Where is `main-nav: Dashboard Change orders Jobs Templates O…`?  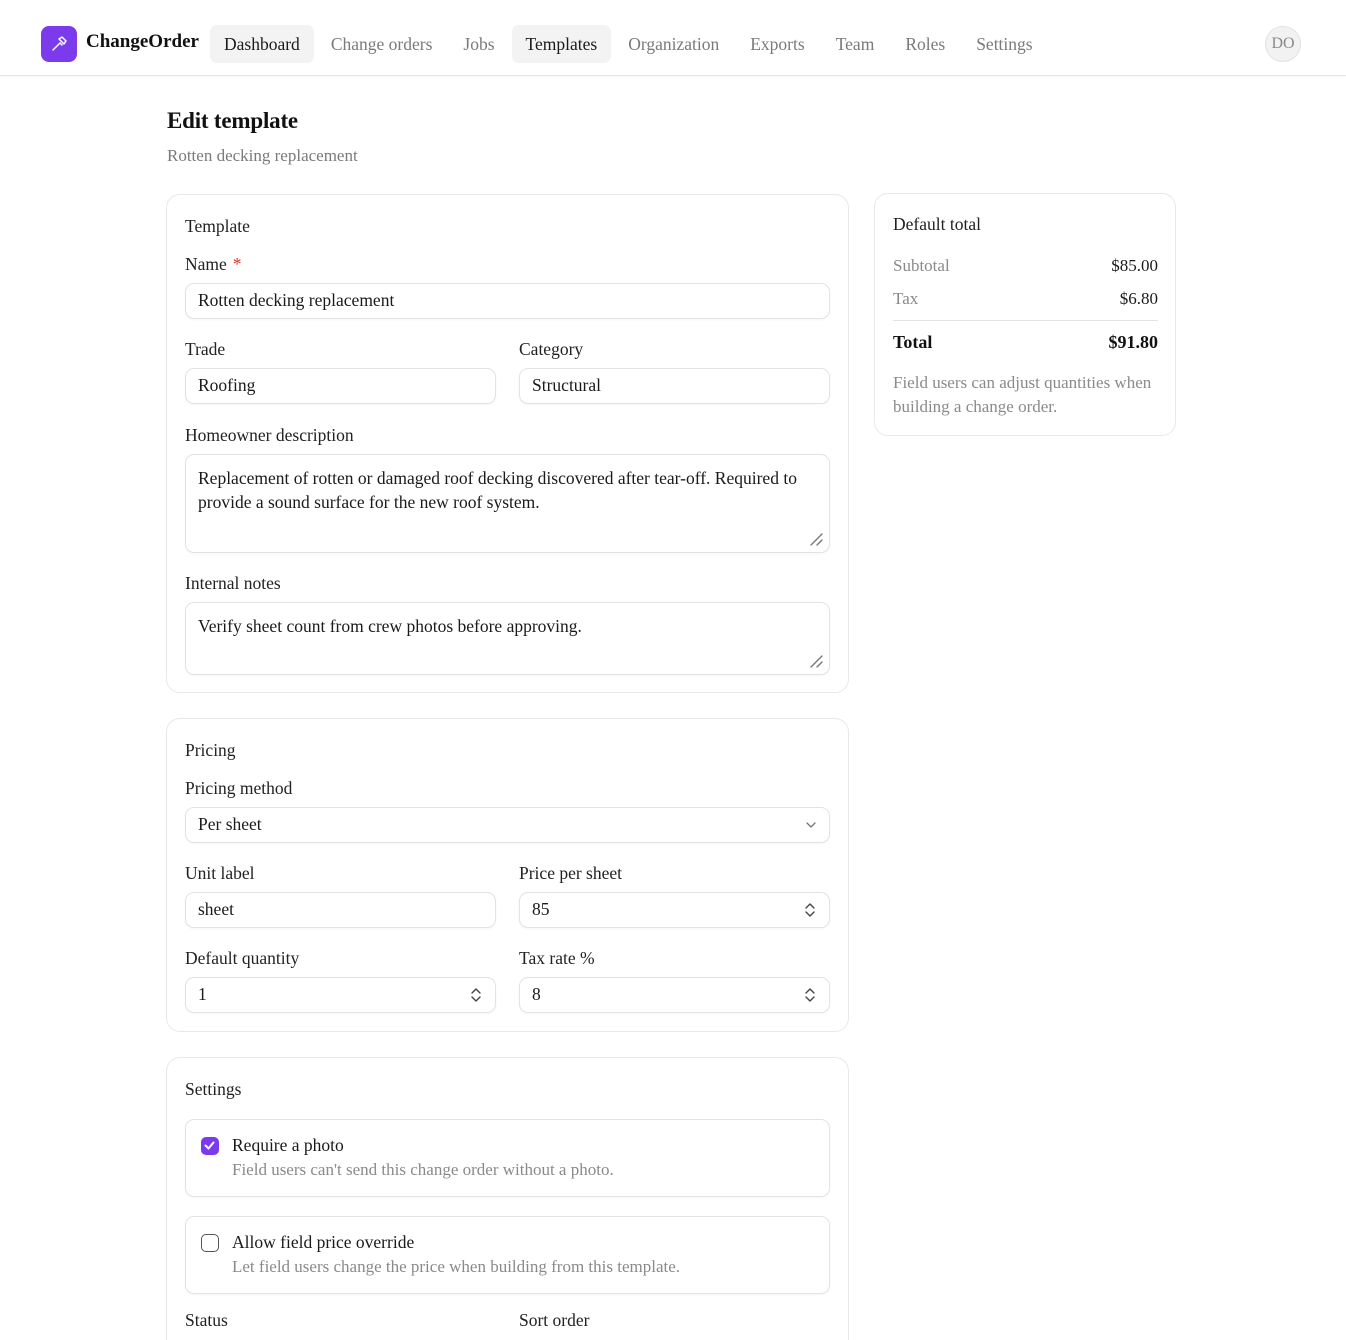
main-nav: Dashboard Change orders Jobs Templates O… is located at coordinates (630, 44).